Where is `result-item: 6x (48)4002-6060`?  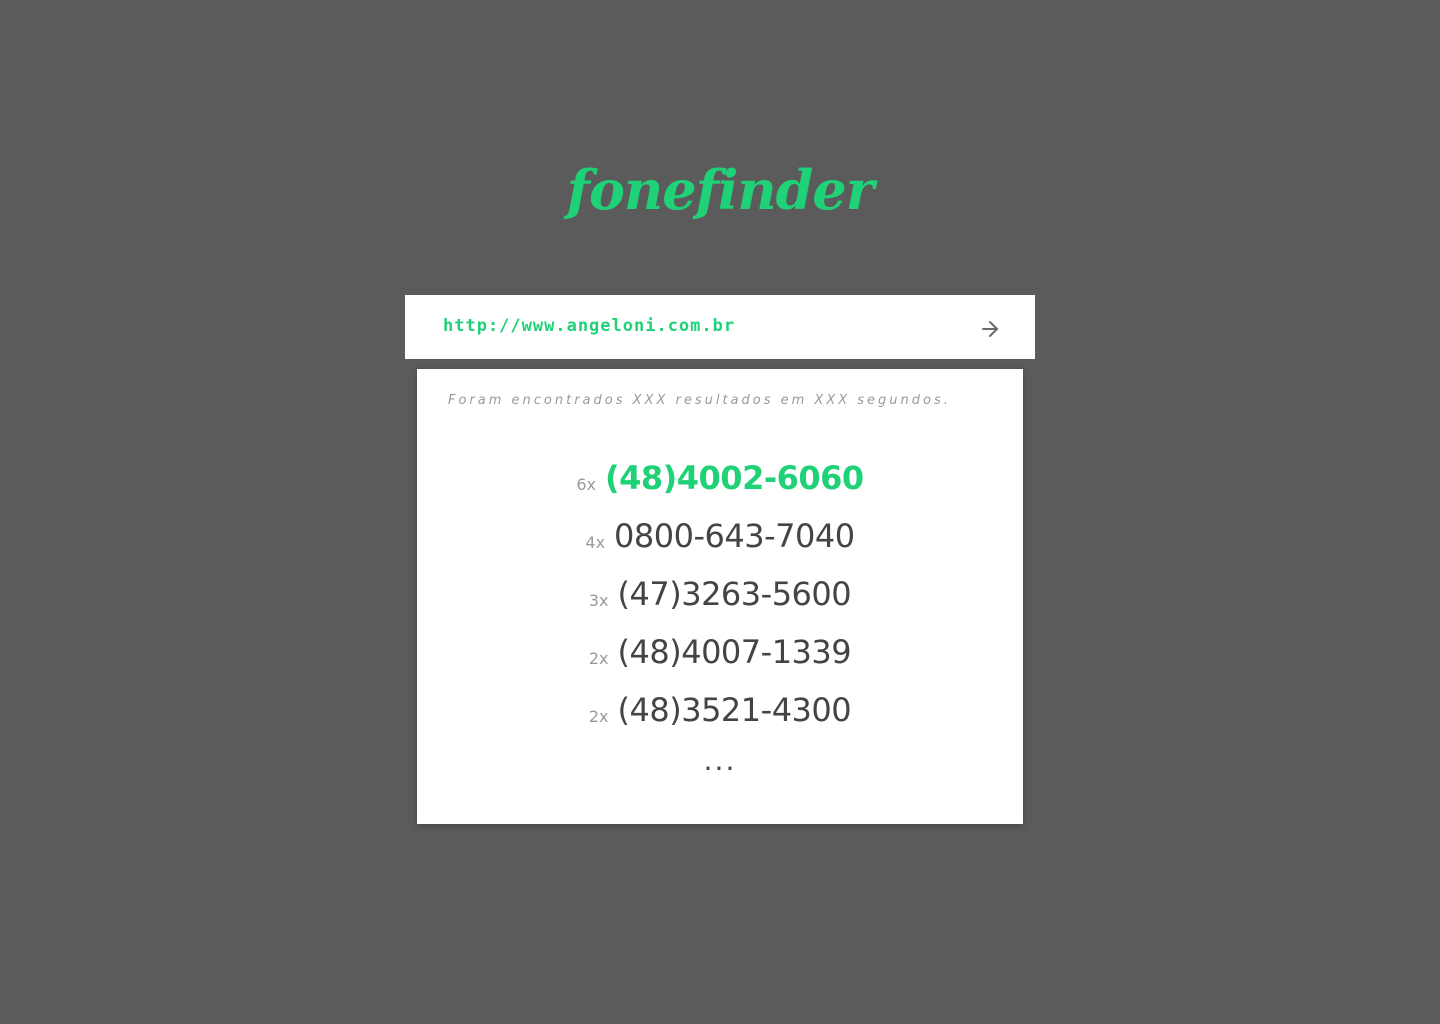
result-item: 6x (48)4002-6060 is located at coordinates (720, 478).